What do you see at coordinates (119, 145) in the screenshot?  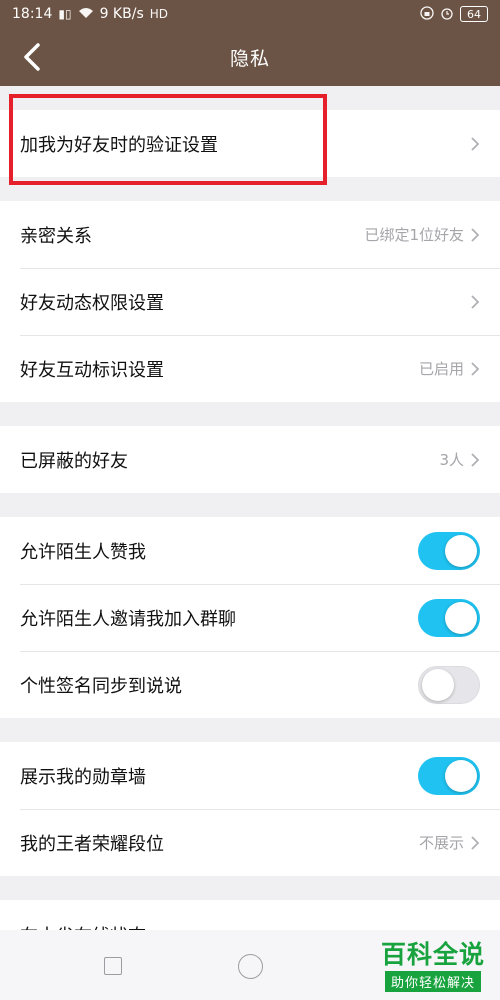 I see `row-label: 加我为好友时的验证设置` at bounding box center [119, 145].